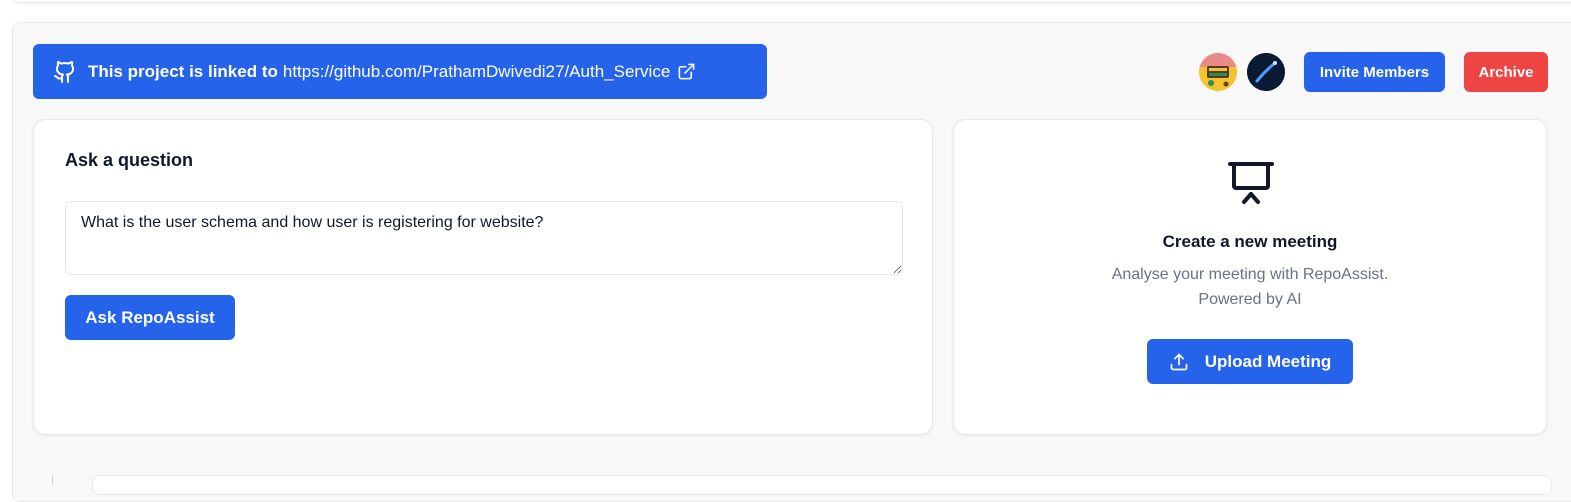  I want to click on ask-repoassist-button: Ask RepoAssist, so click(150, 317).